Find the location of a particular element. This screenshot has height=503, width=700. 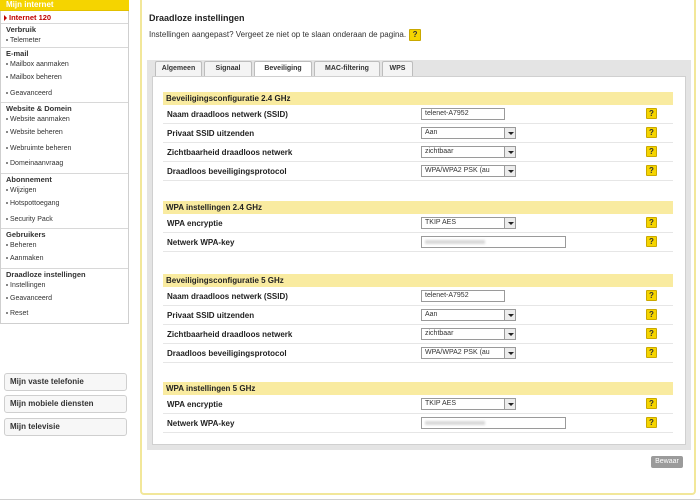

sidebar-item-label: Domeinaanvraag is located at coordinates (37, 164).